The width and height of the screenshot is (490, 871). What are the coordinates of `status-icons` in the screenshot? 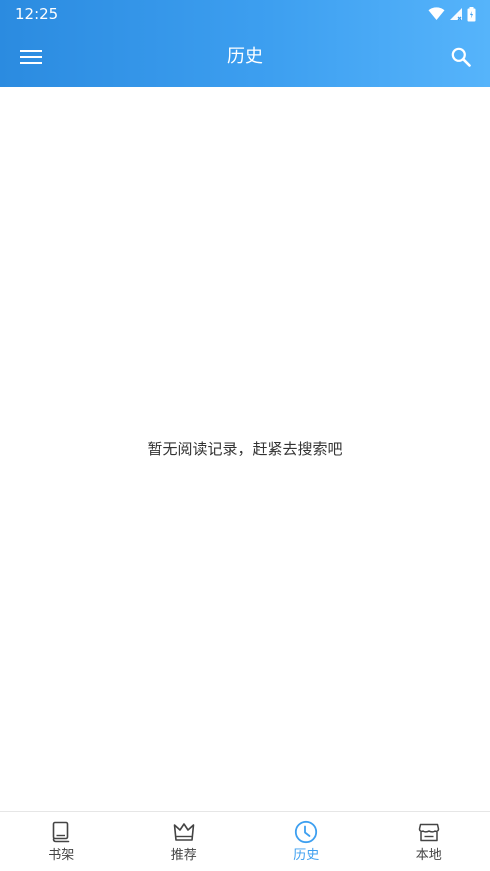 It's located at (452, 14).